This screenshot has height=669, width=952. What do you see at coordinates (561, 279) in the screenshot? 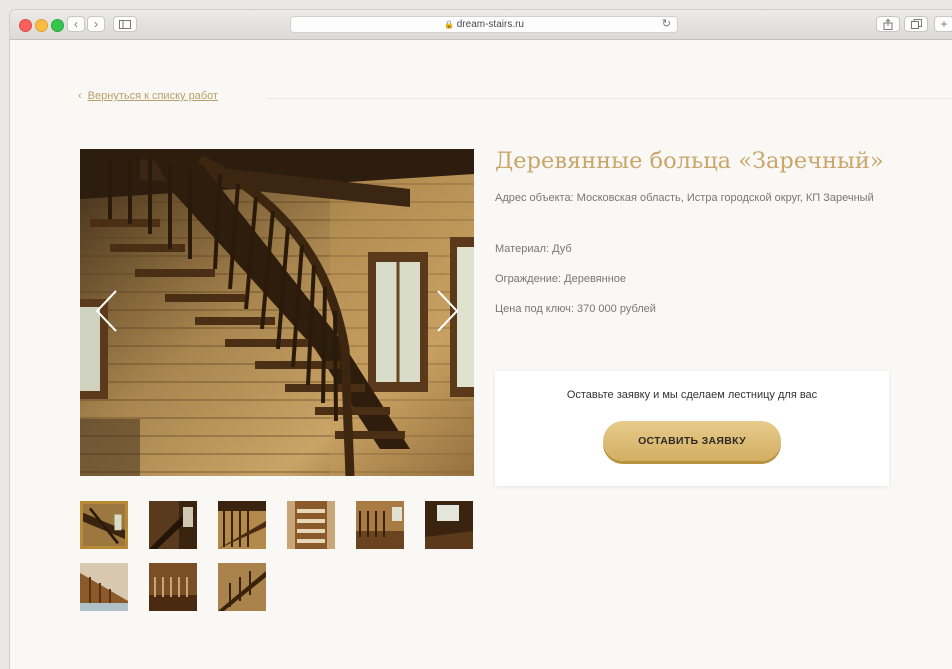
I see `railing-info: Ограждение: Деревянное` at bounding box center [561, 279].